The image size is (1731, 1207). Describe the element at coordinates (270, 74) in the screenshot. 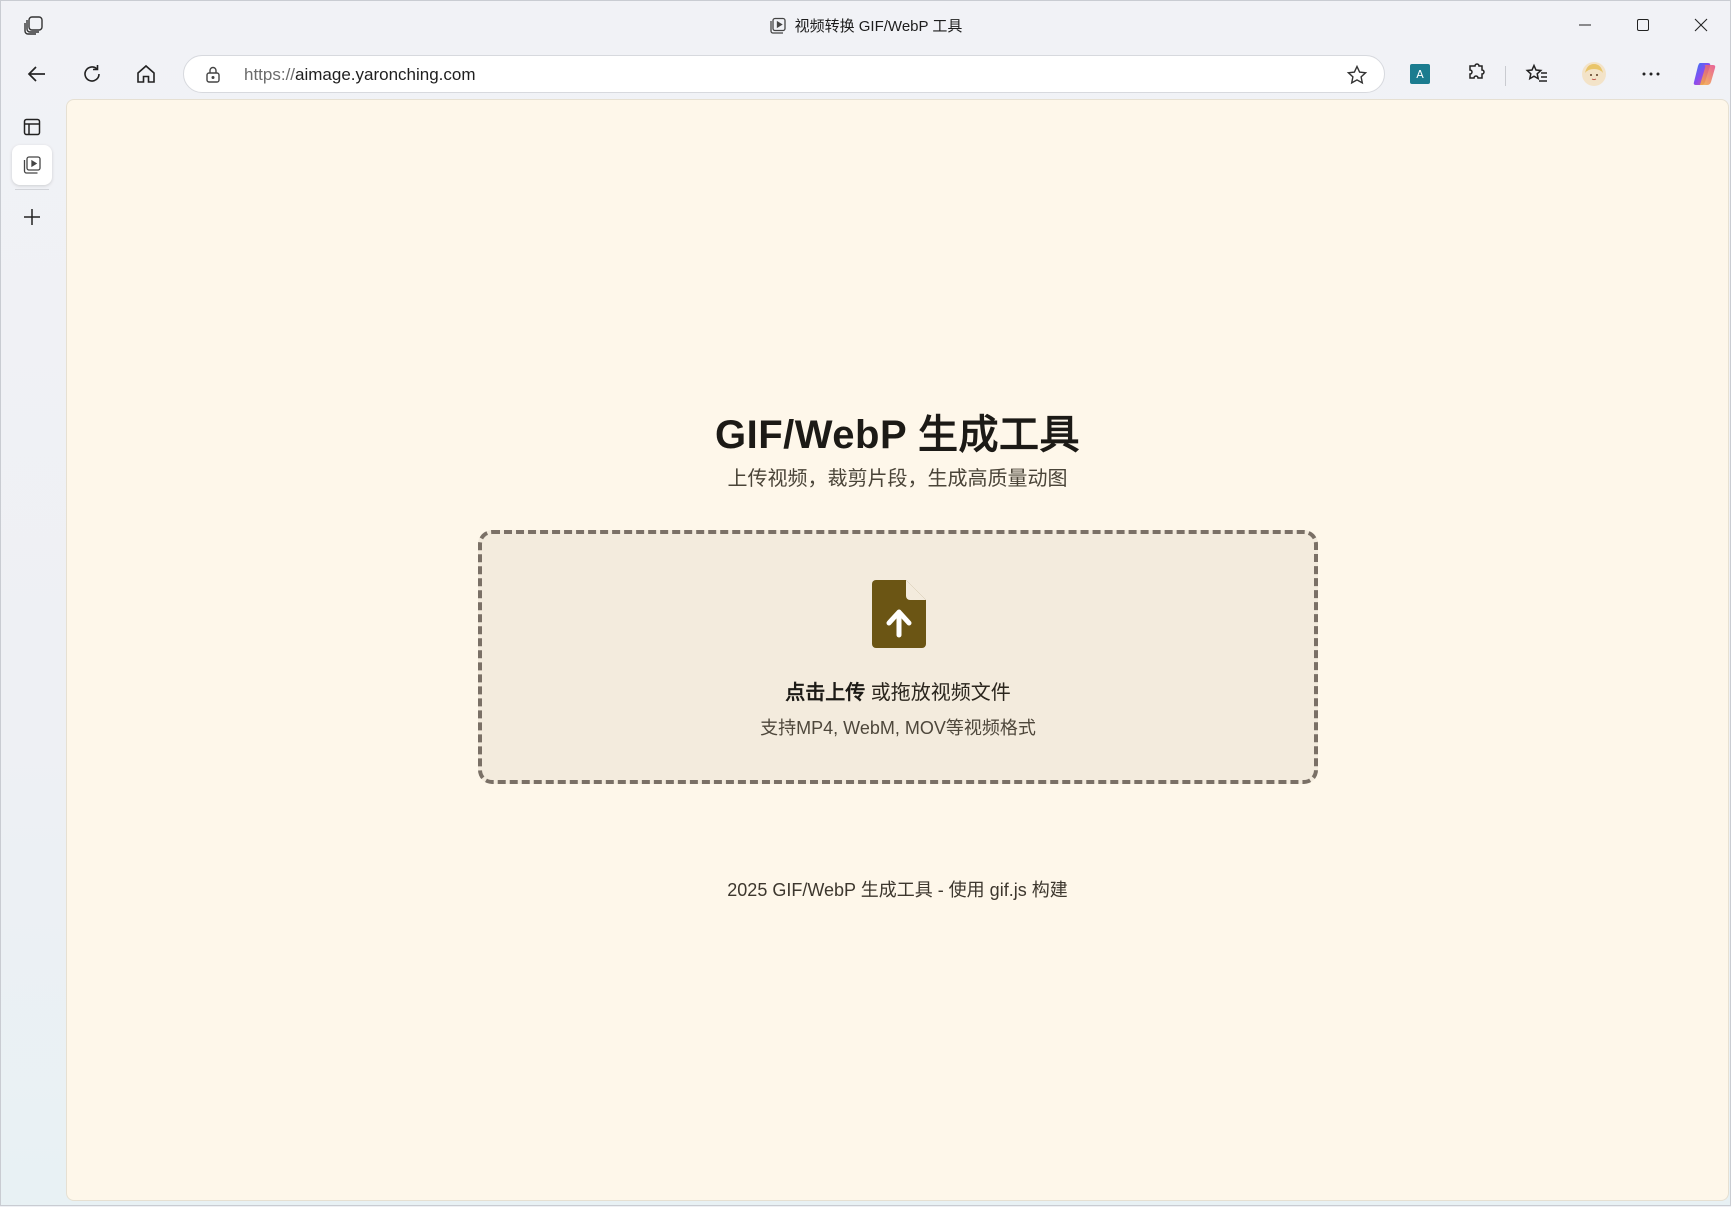

I see `url-scheme: https://` at that location.